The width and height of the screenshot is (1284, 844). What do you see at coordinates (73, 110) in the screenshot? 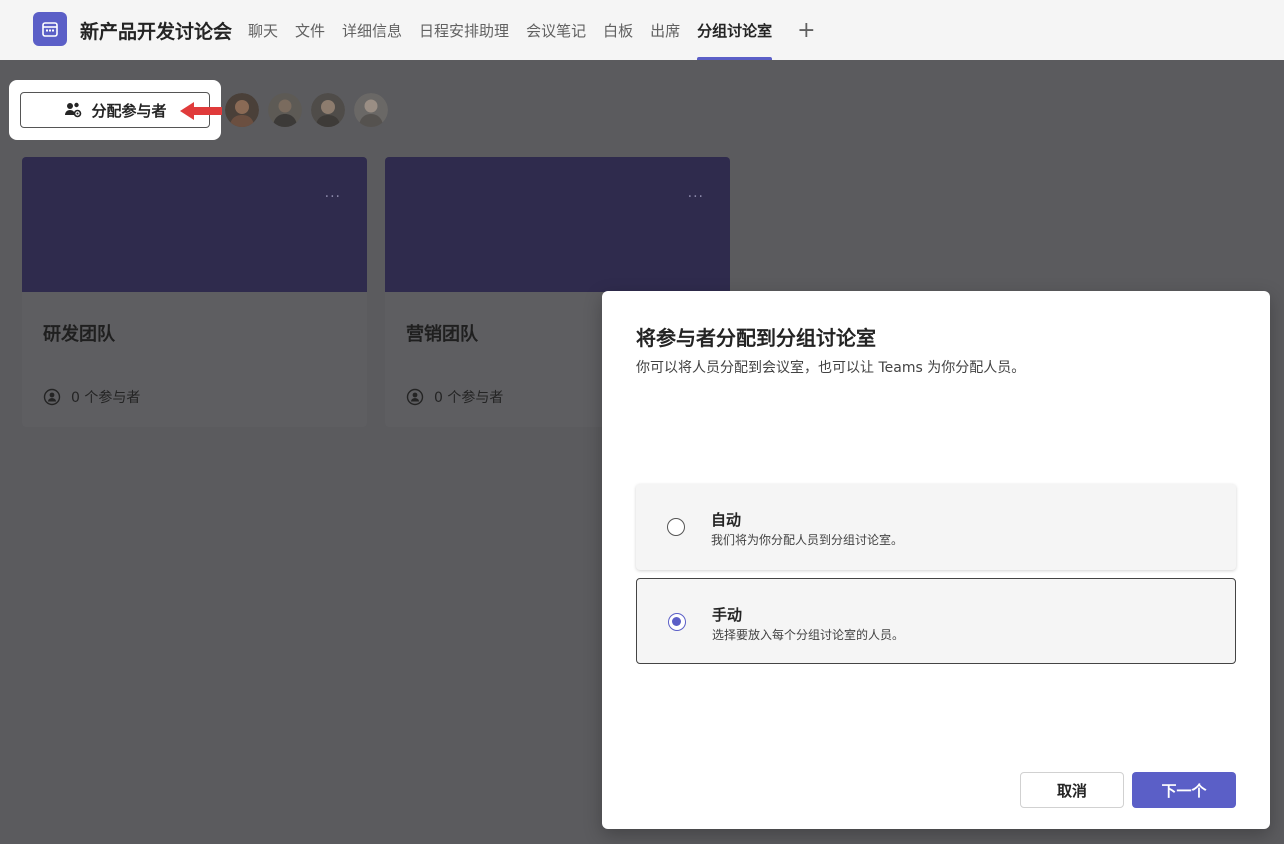
I see `people-settings-icon` at bounding box center [73, 110].